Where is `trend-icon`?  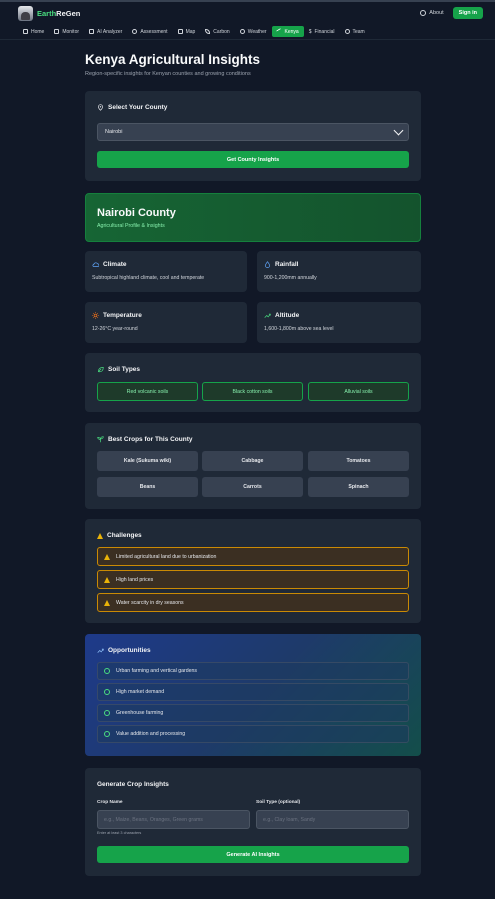
trend-icon is located at coordinates (279, 31).